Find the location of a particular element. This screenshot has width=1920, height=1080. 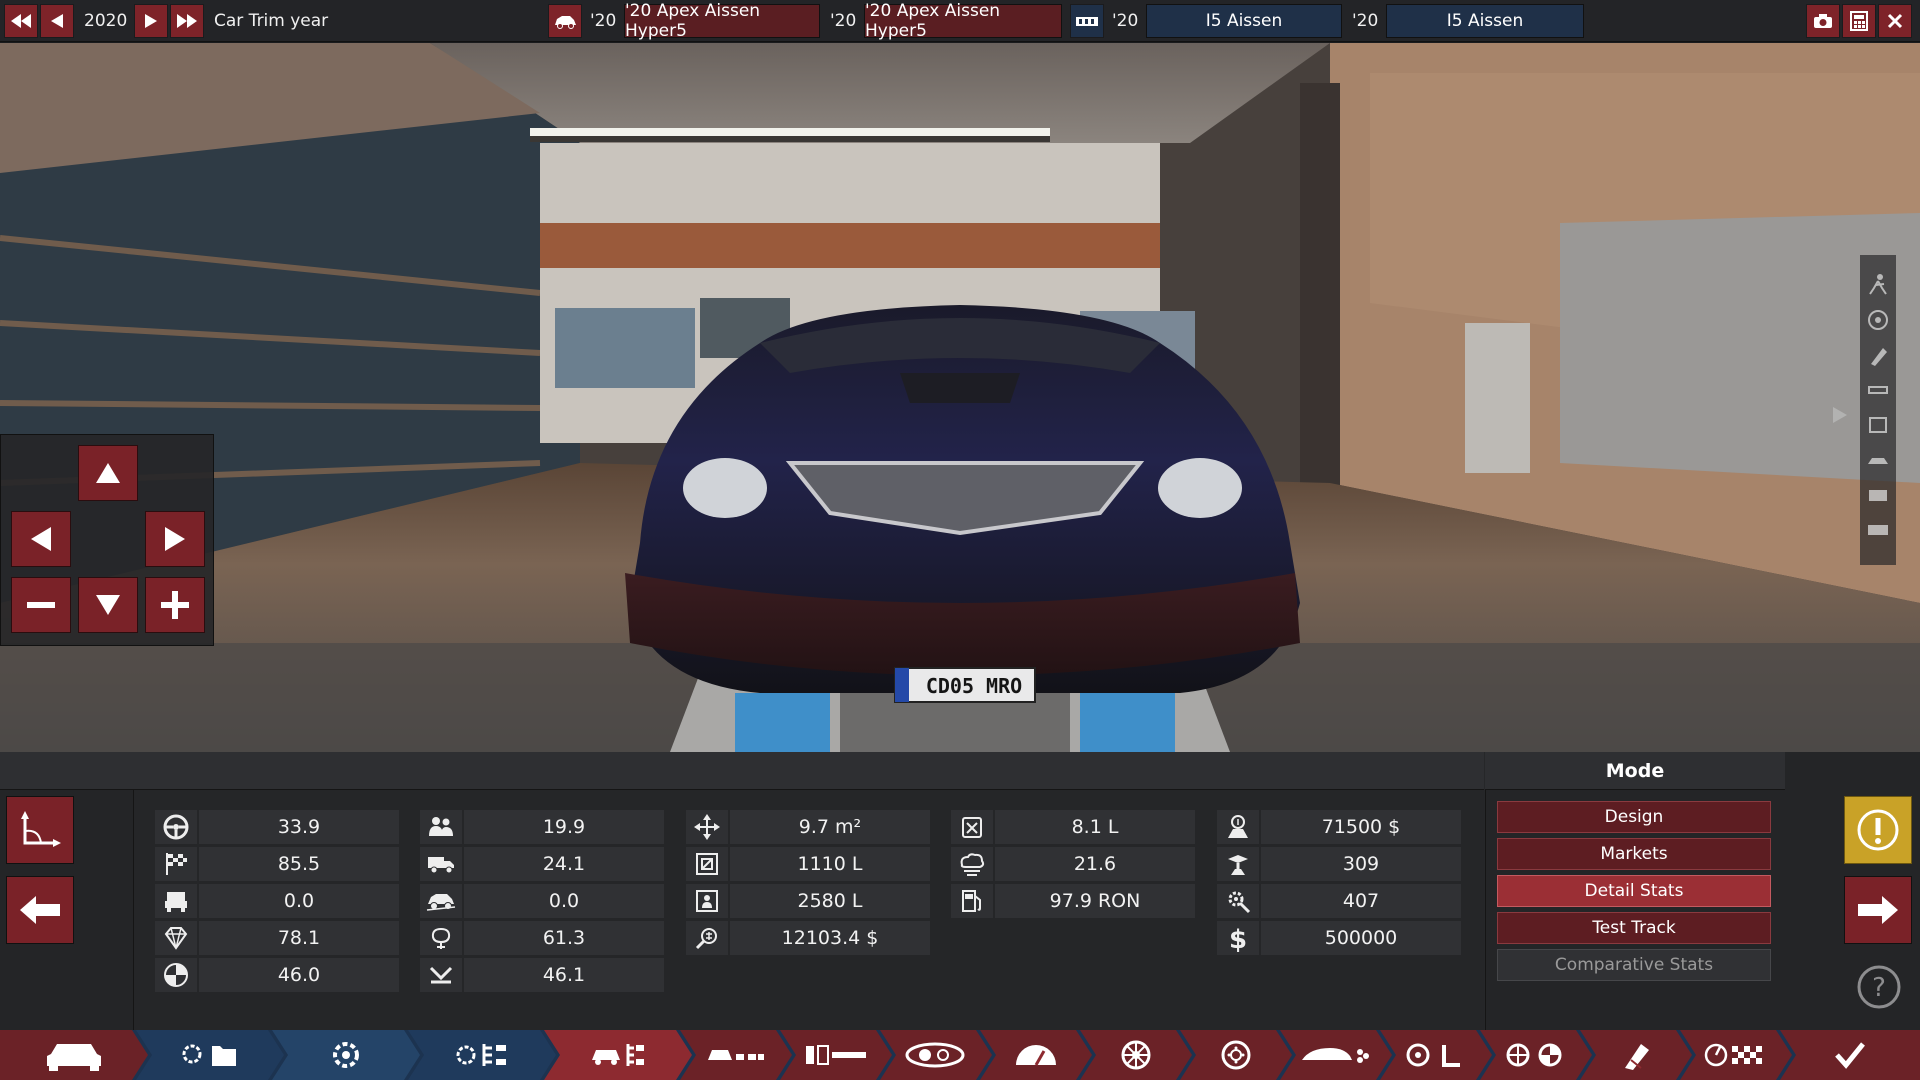

tab-fixtures is located at coordinates (1036, 1055).